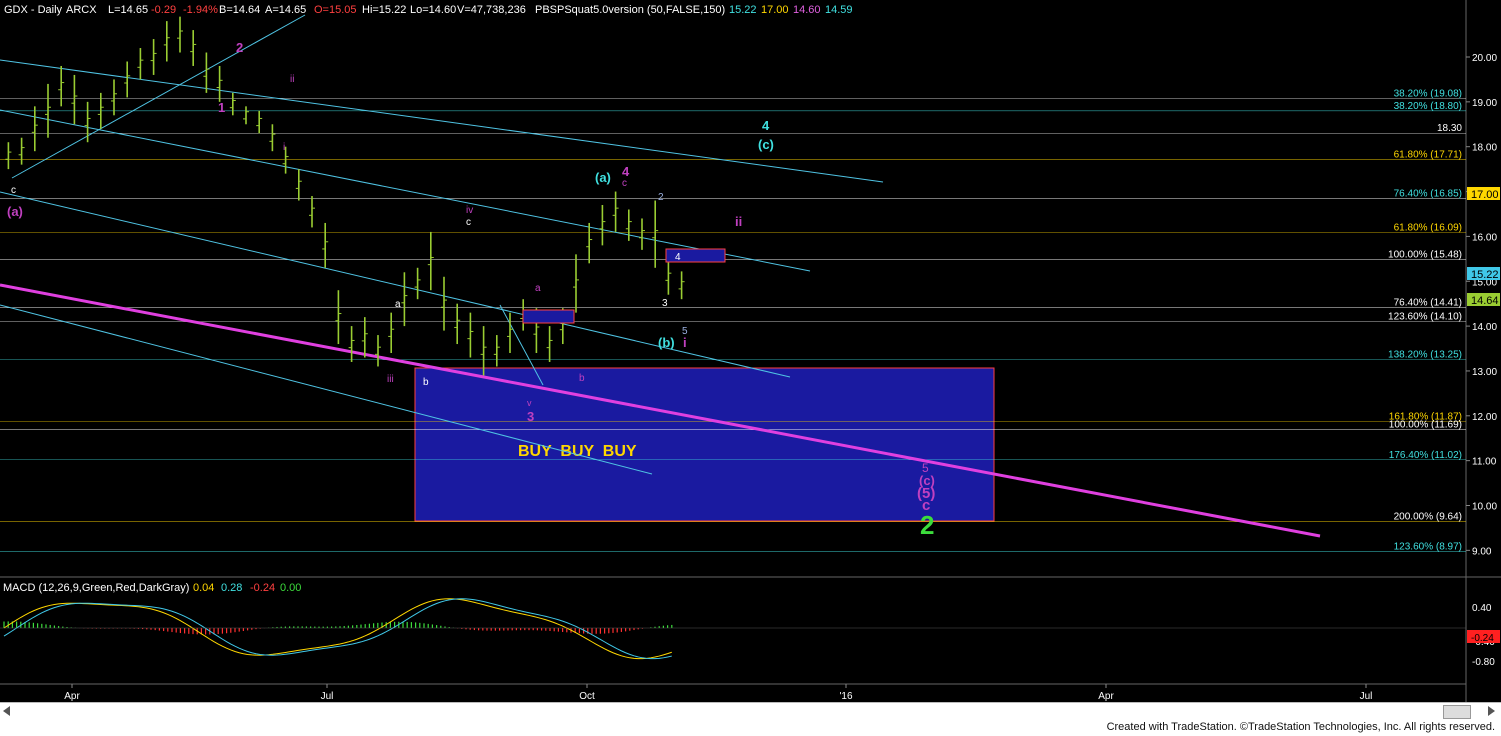 The image size is (1501, 736). Describe the element at coordinates (1428, 547) in the screenshot. I see `fib-level-label: 123.60% (8.97)` at that location.